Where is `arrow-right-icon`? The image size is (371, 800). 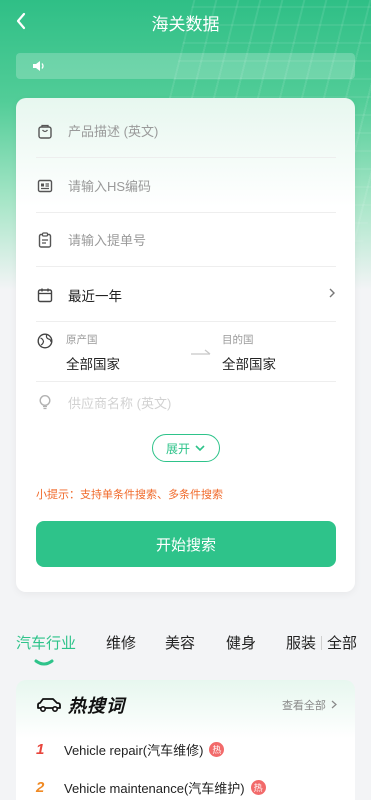 arrow-right-icon is located at coordinates (201, 355).